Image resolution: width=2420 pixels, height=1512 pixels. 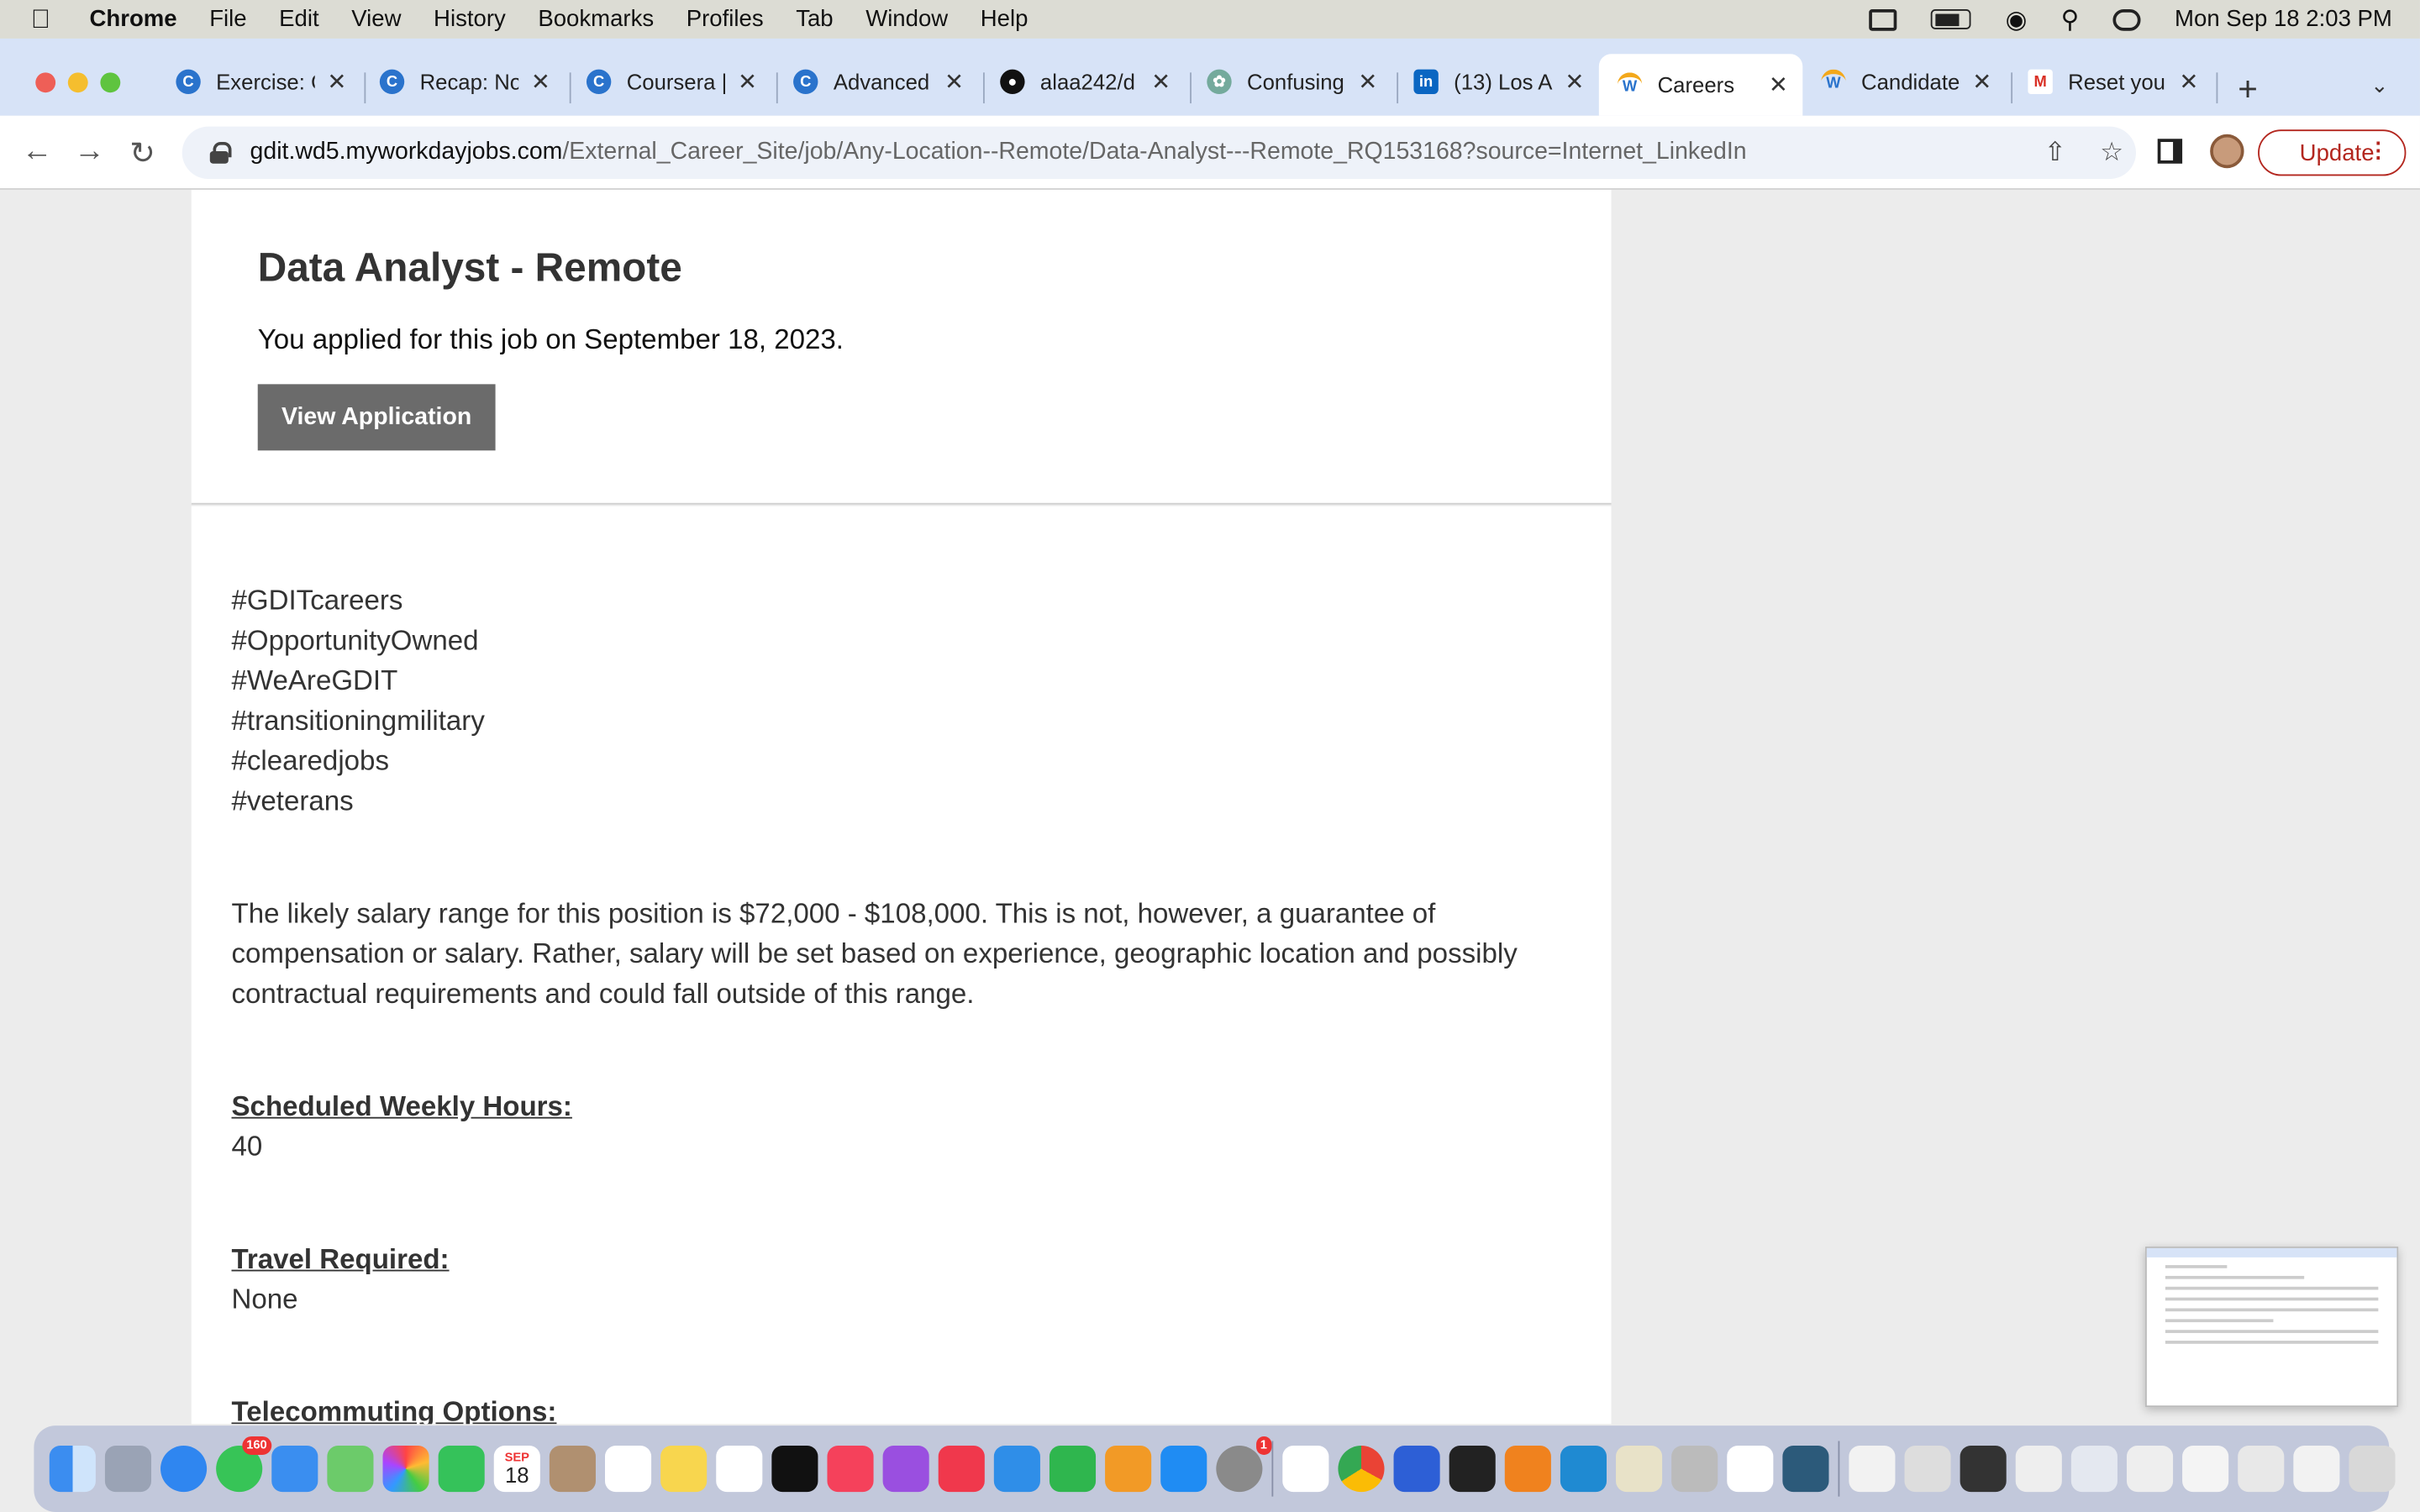 What do you see at coordinates (142, 153) in the screenshot?
I see `reload-icon: ↻` at bounding box center [142, 153].